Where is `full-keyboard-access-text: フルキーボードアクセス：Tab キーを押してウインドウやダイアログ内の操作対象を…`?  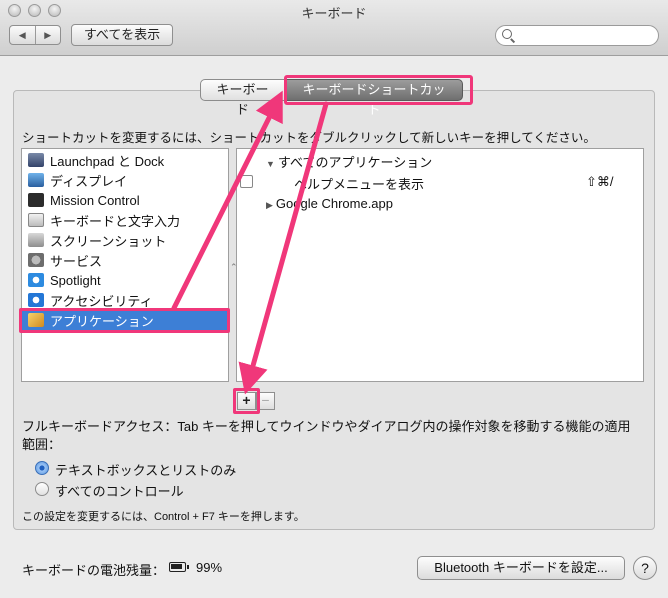
full-keyboard-access-text: フルキーボードアクセス：Tab キーを押してウインドウやダイアログ内の操作対象を… is located at coordinates (326, 435).